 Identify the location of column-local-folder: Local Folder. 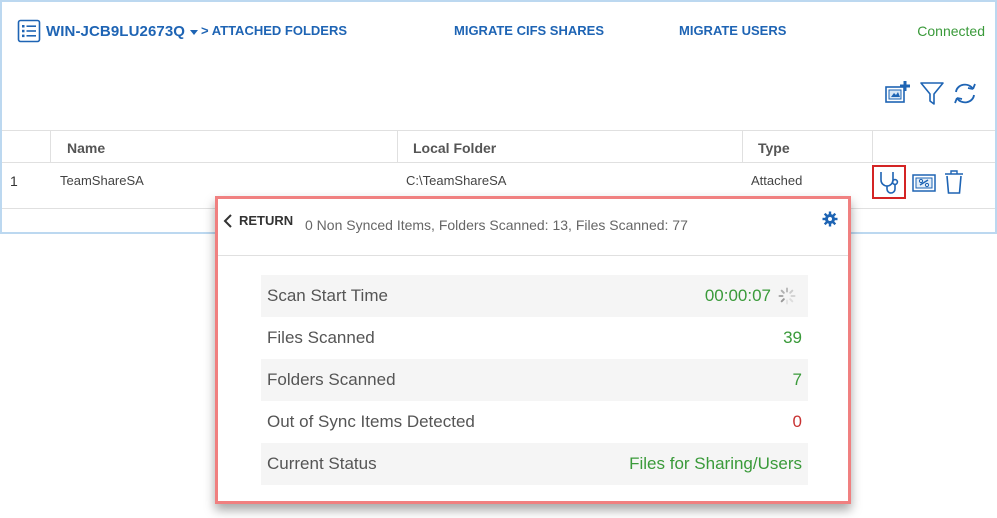
(569, 147).